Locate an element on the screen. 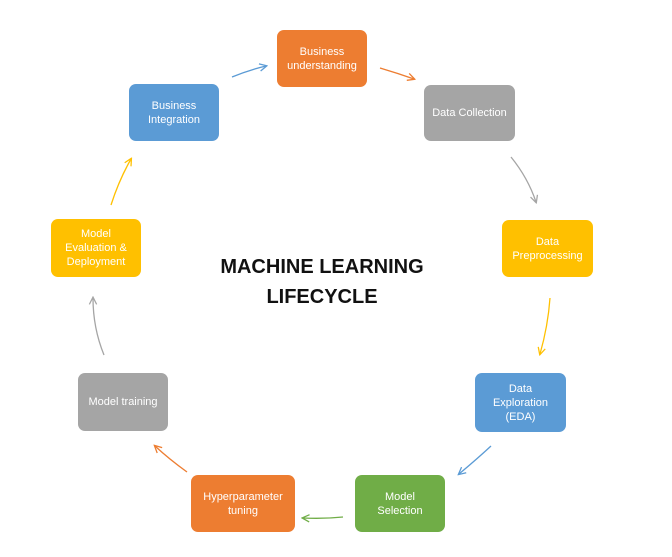  node-data-collection: Data Collection is located at coordinates (469, 113).